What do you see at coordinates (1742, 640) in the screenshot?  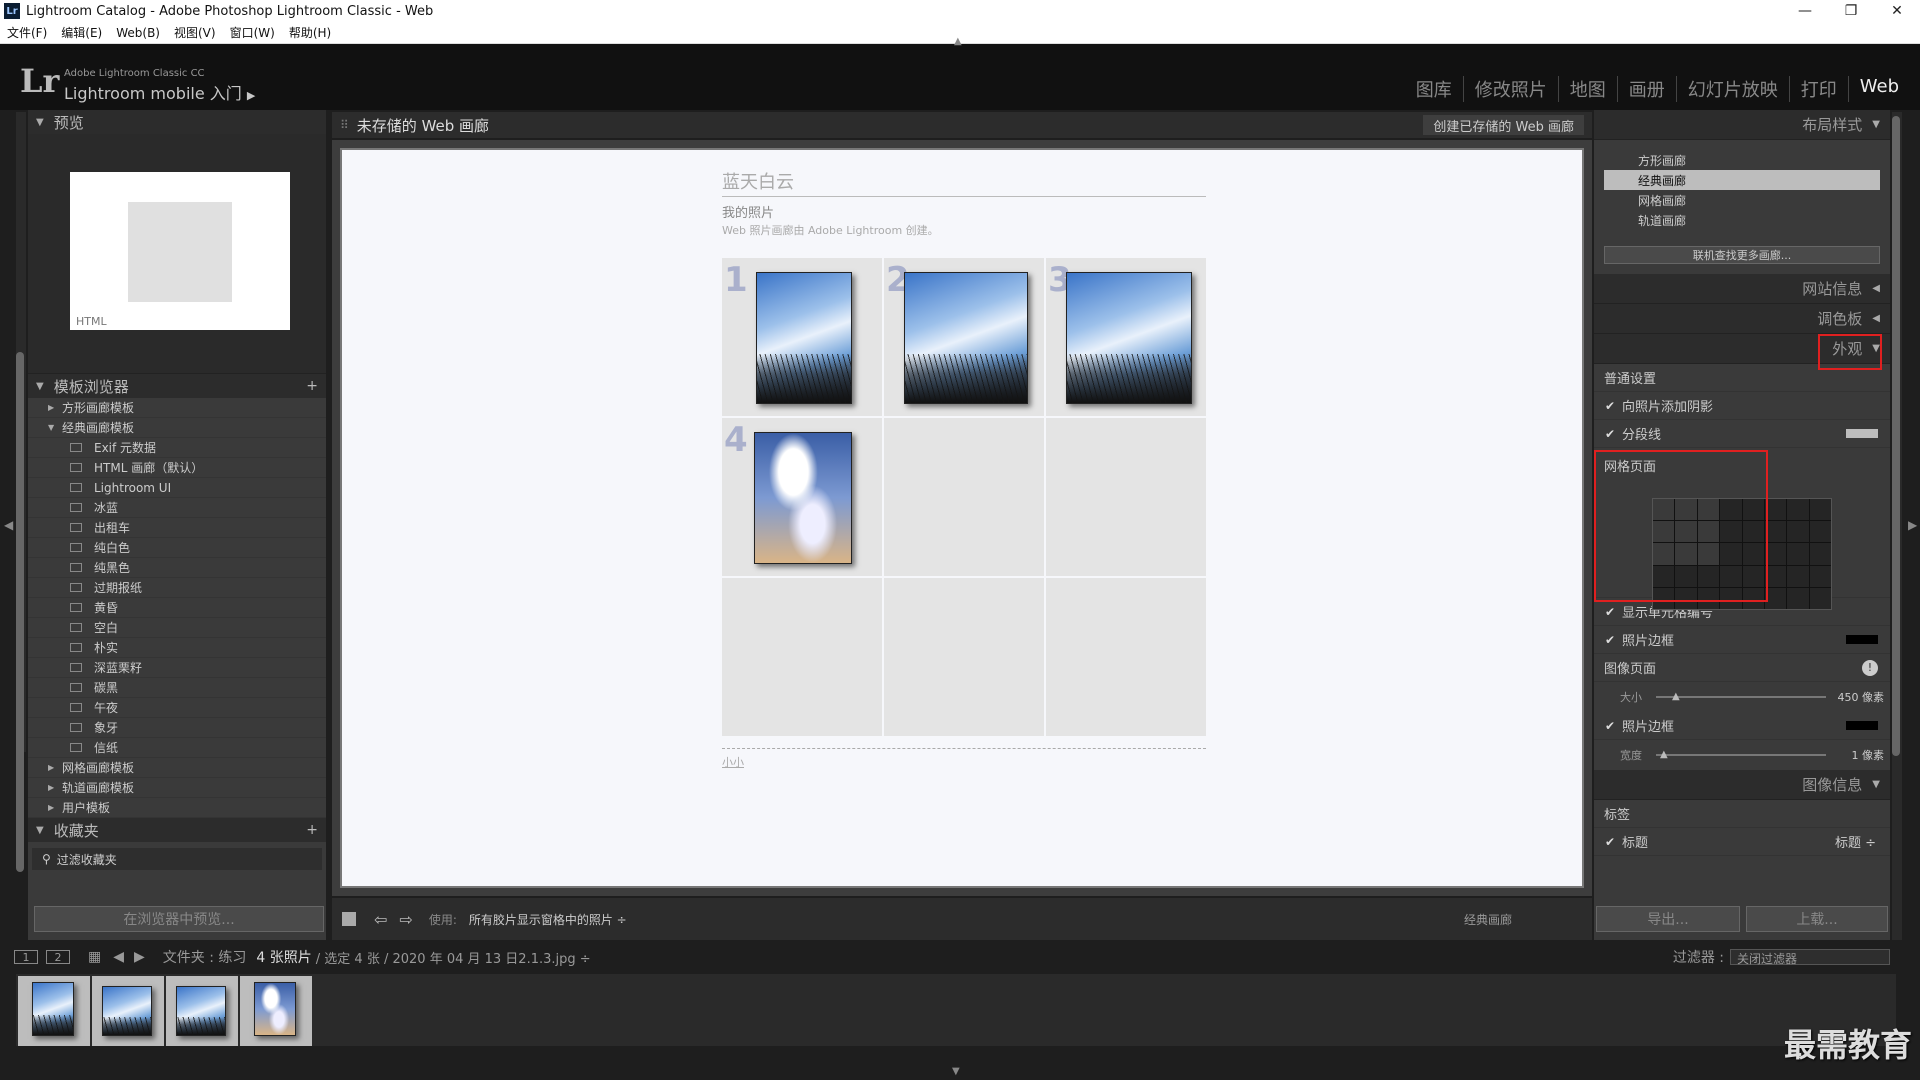 I see `photo-borders-option: ✔ 照片边框` at bounding box center [1742, 640].